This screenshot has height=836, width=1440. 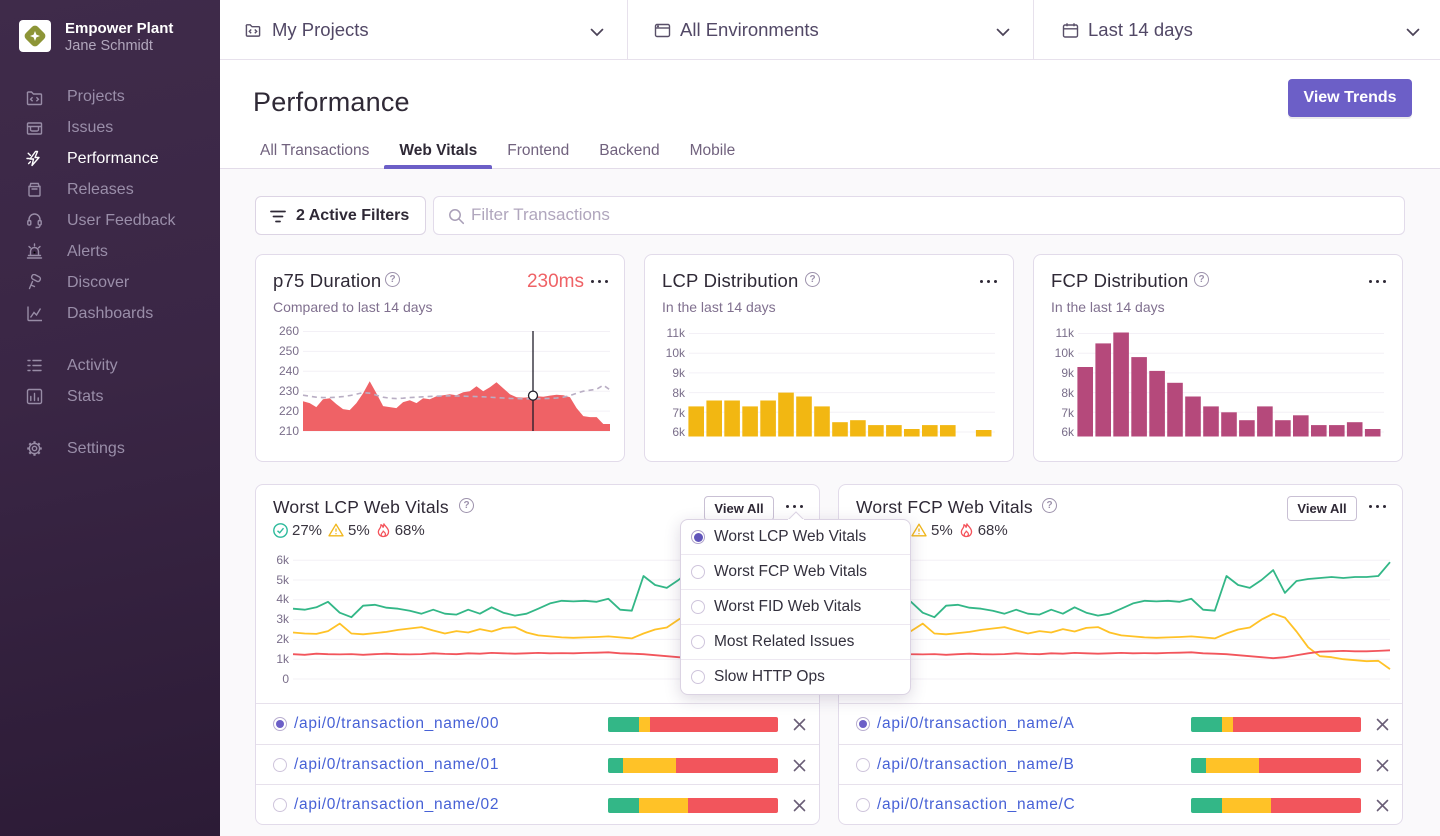 What do you see at coordinates (289, 371) in the screenshot?
I see `svg-text: 240` at bounding box center [289, 371].